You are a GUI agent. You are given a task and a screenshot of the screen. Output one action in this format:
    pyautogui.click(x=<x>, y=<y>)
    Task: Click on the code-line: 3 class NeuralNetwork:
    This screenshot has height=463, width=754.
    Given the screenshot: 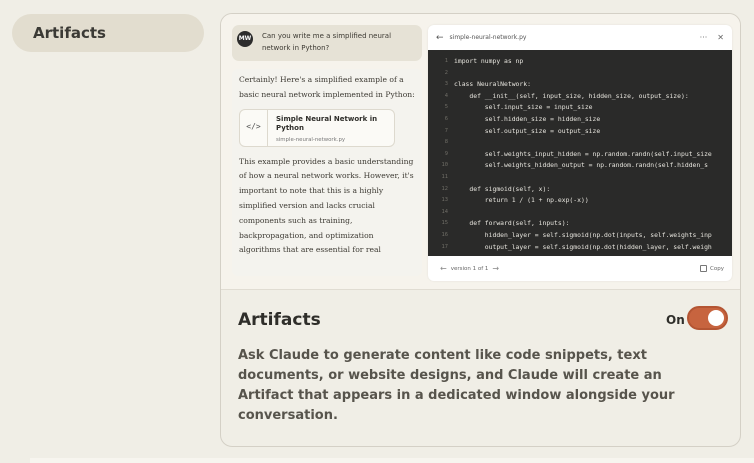 What is the action you would take?
    pyautogui.click(x=580, y=85)
    